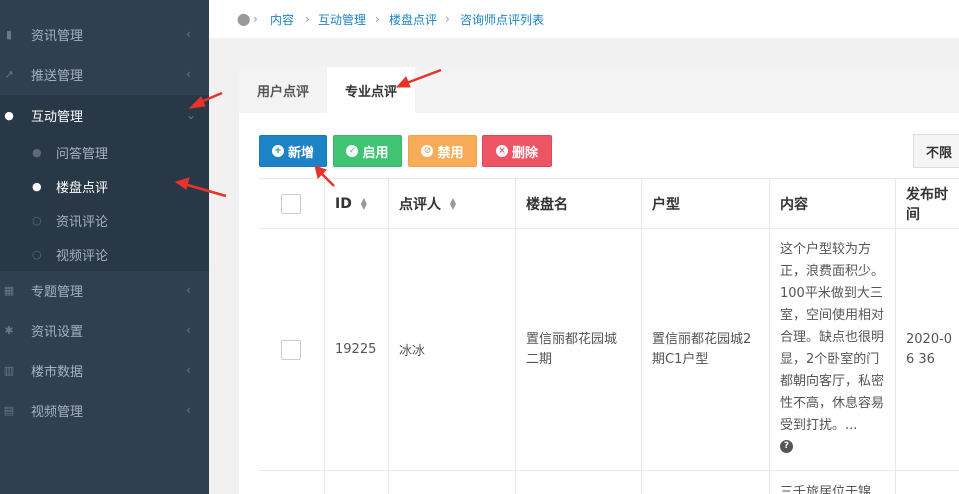  Describe the element at coordinates (82, 222) in the screenshot. I see `subitem-label: 资讯评论` at that location.